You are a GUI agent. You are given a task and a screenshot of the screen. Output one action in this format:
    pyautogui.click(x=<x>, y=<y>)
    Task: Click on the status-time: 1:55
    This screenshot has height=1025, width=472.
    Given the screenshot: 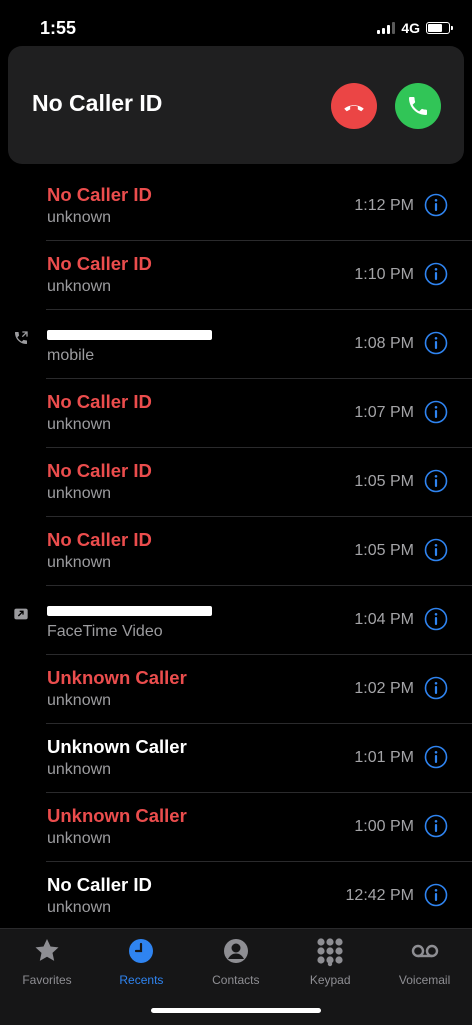 What is the action you would take?
    pyautogui.click(x=58, y=28)
    